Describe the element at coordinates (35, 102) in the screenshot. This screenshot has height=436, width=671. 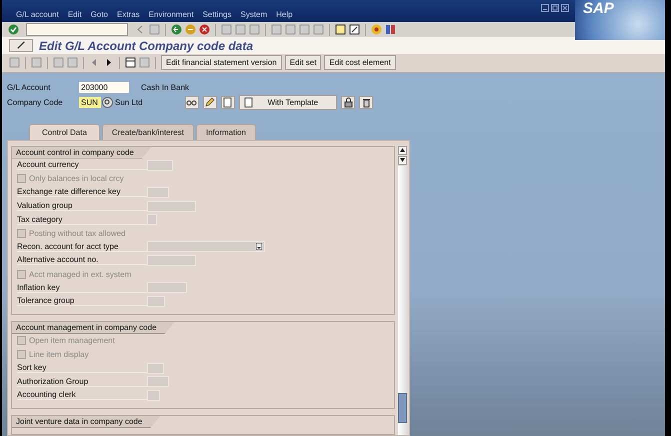
I see `field-label: Company Code` at that location.